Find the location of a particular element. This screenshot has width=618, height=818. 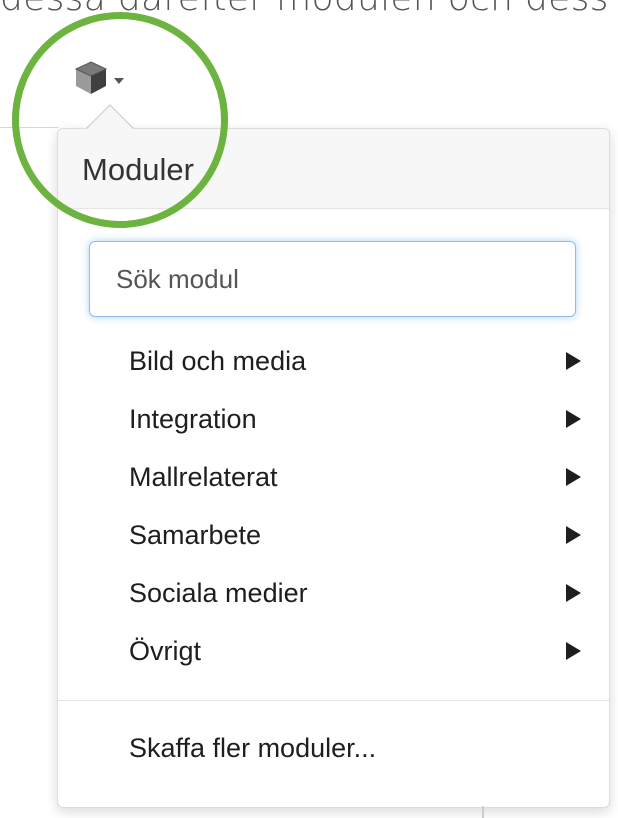

category-item-mallrelaterat: Mallrelaterat is located at coordinates (333, 477).